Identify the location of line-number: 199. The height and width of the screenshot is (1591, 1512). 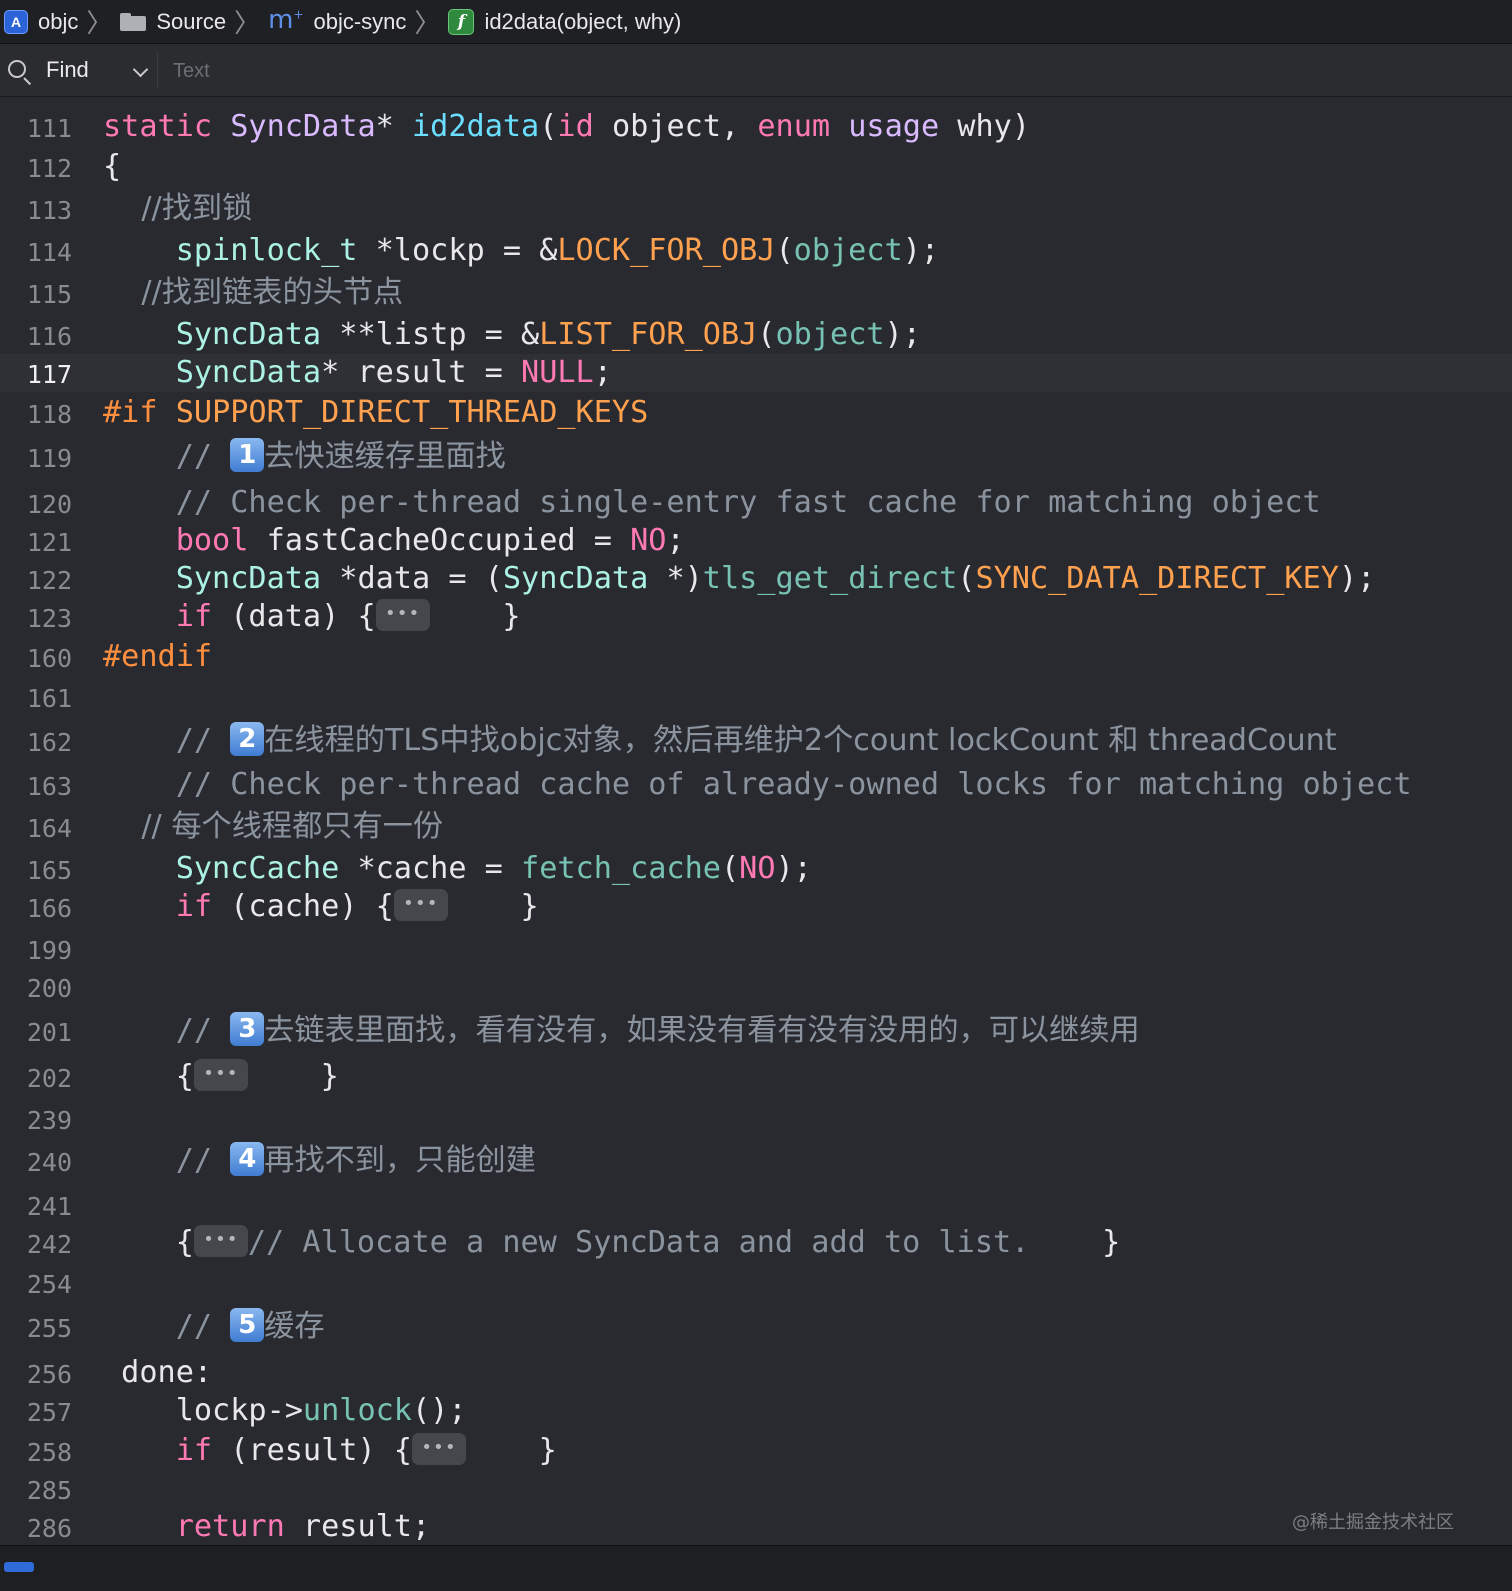
(49, 950).